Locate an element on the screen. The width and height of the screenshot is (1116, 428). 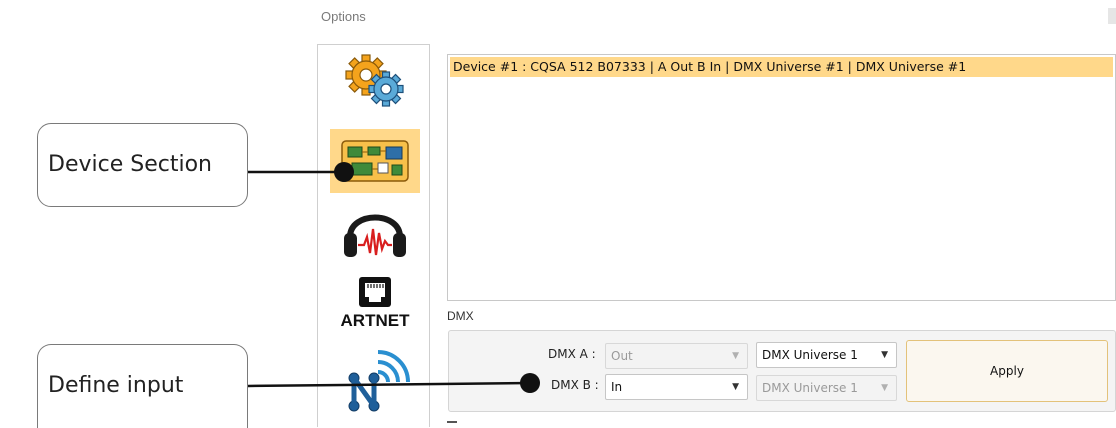
callout-device-section: Device Section is located at coordinates (142, 165).